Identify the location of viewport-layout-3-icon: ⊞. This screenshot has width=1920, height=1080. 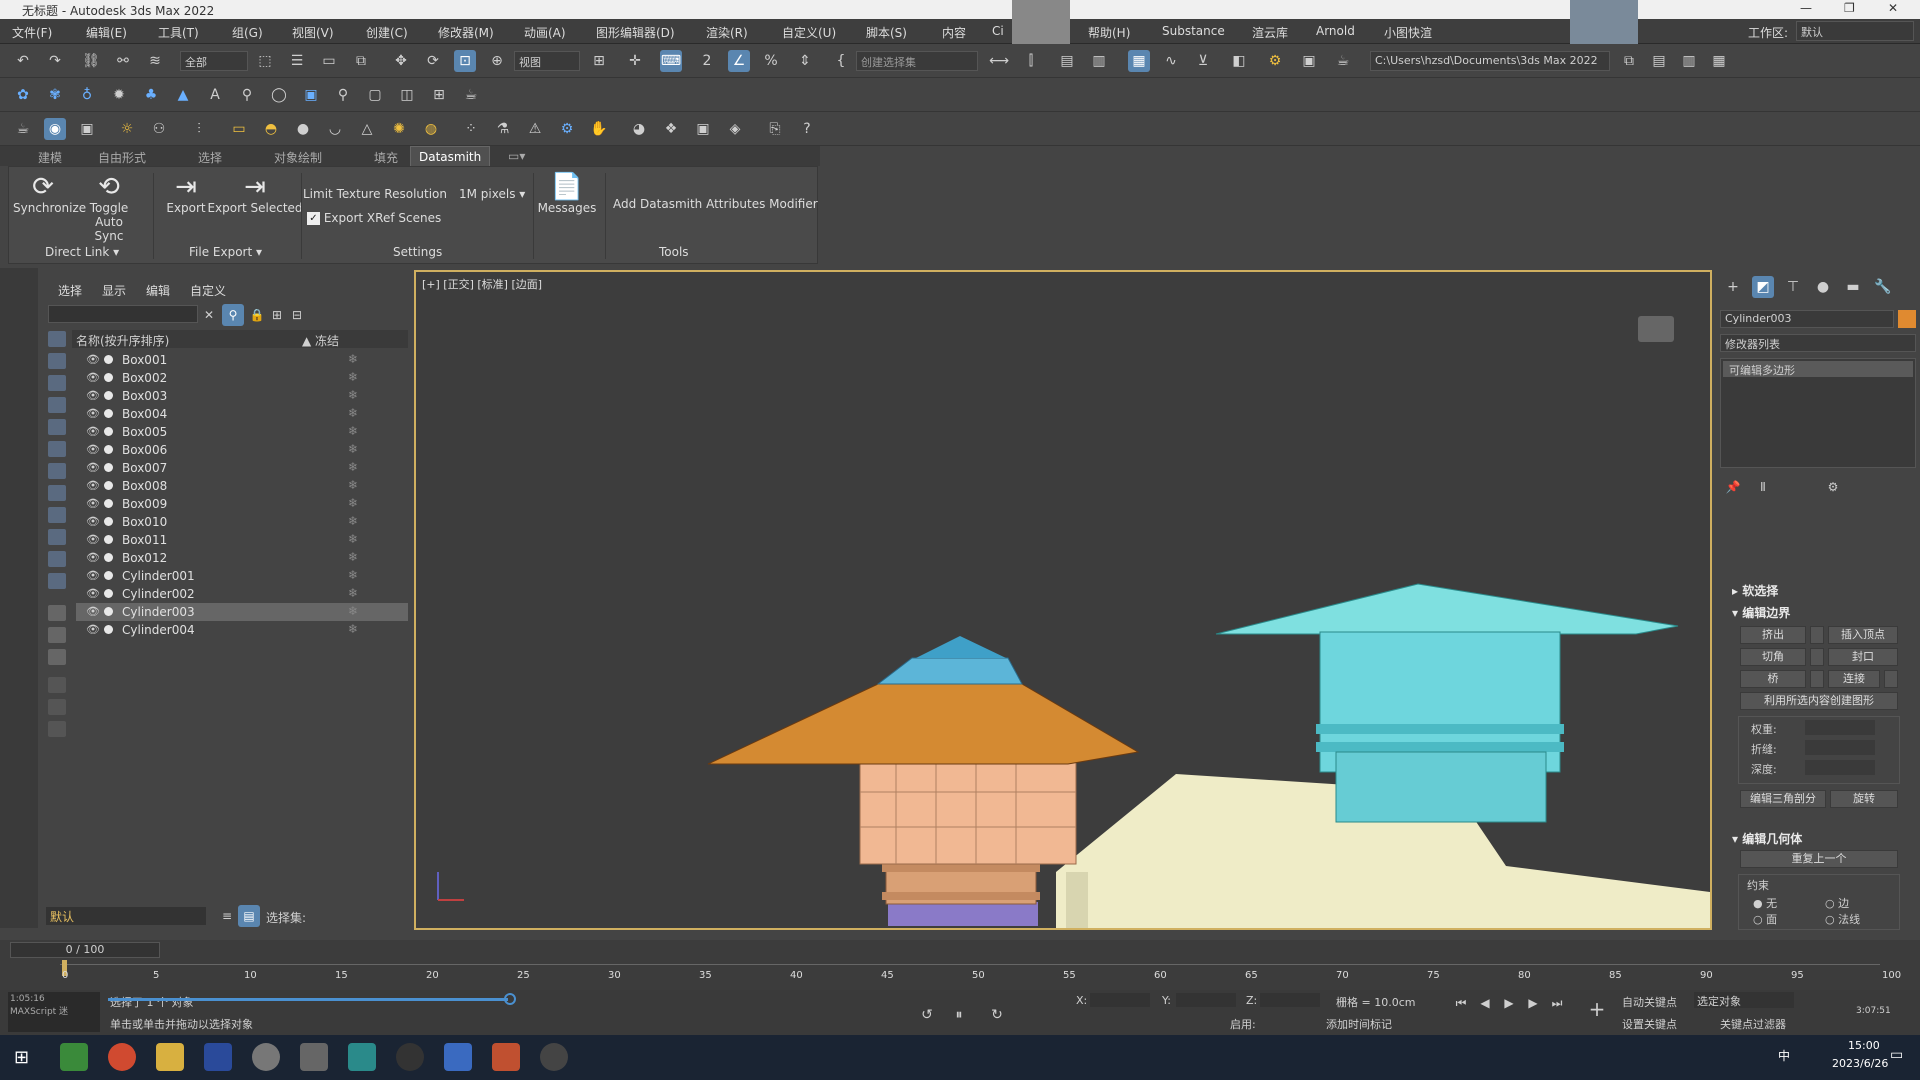
(439, 95).